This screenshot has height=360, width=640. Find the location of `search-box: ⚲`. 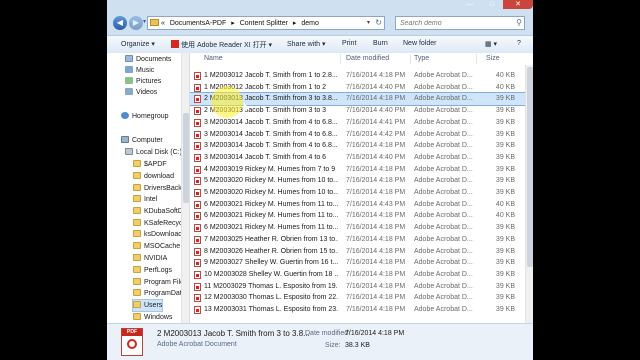

search-box: ⚲ is located at coordinates (460, 23).